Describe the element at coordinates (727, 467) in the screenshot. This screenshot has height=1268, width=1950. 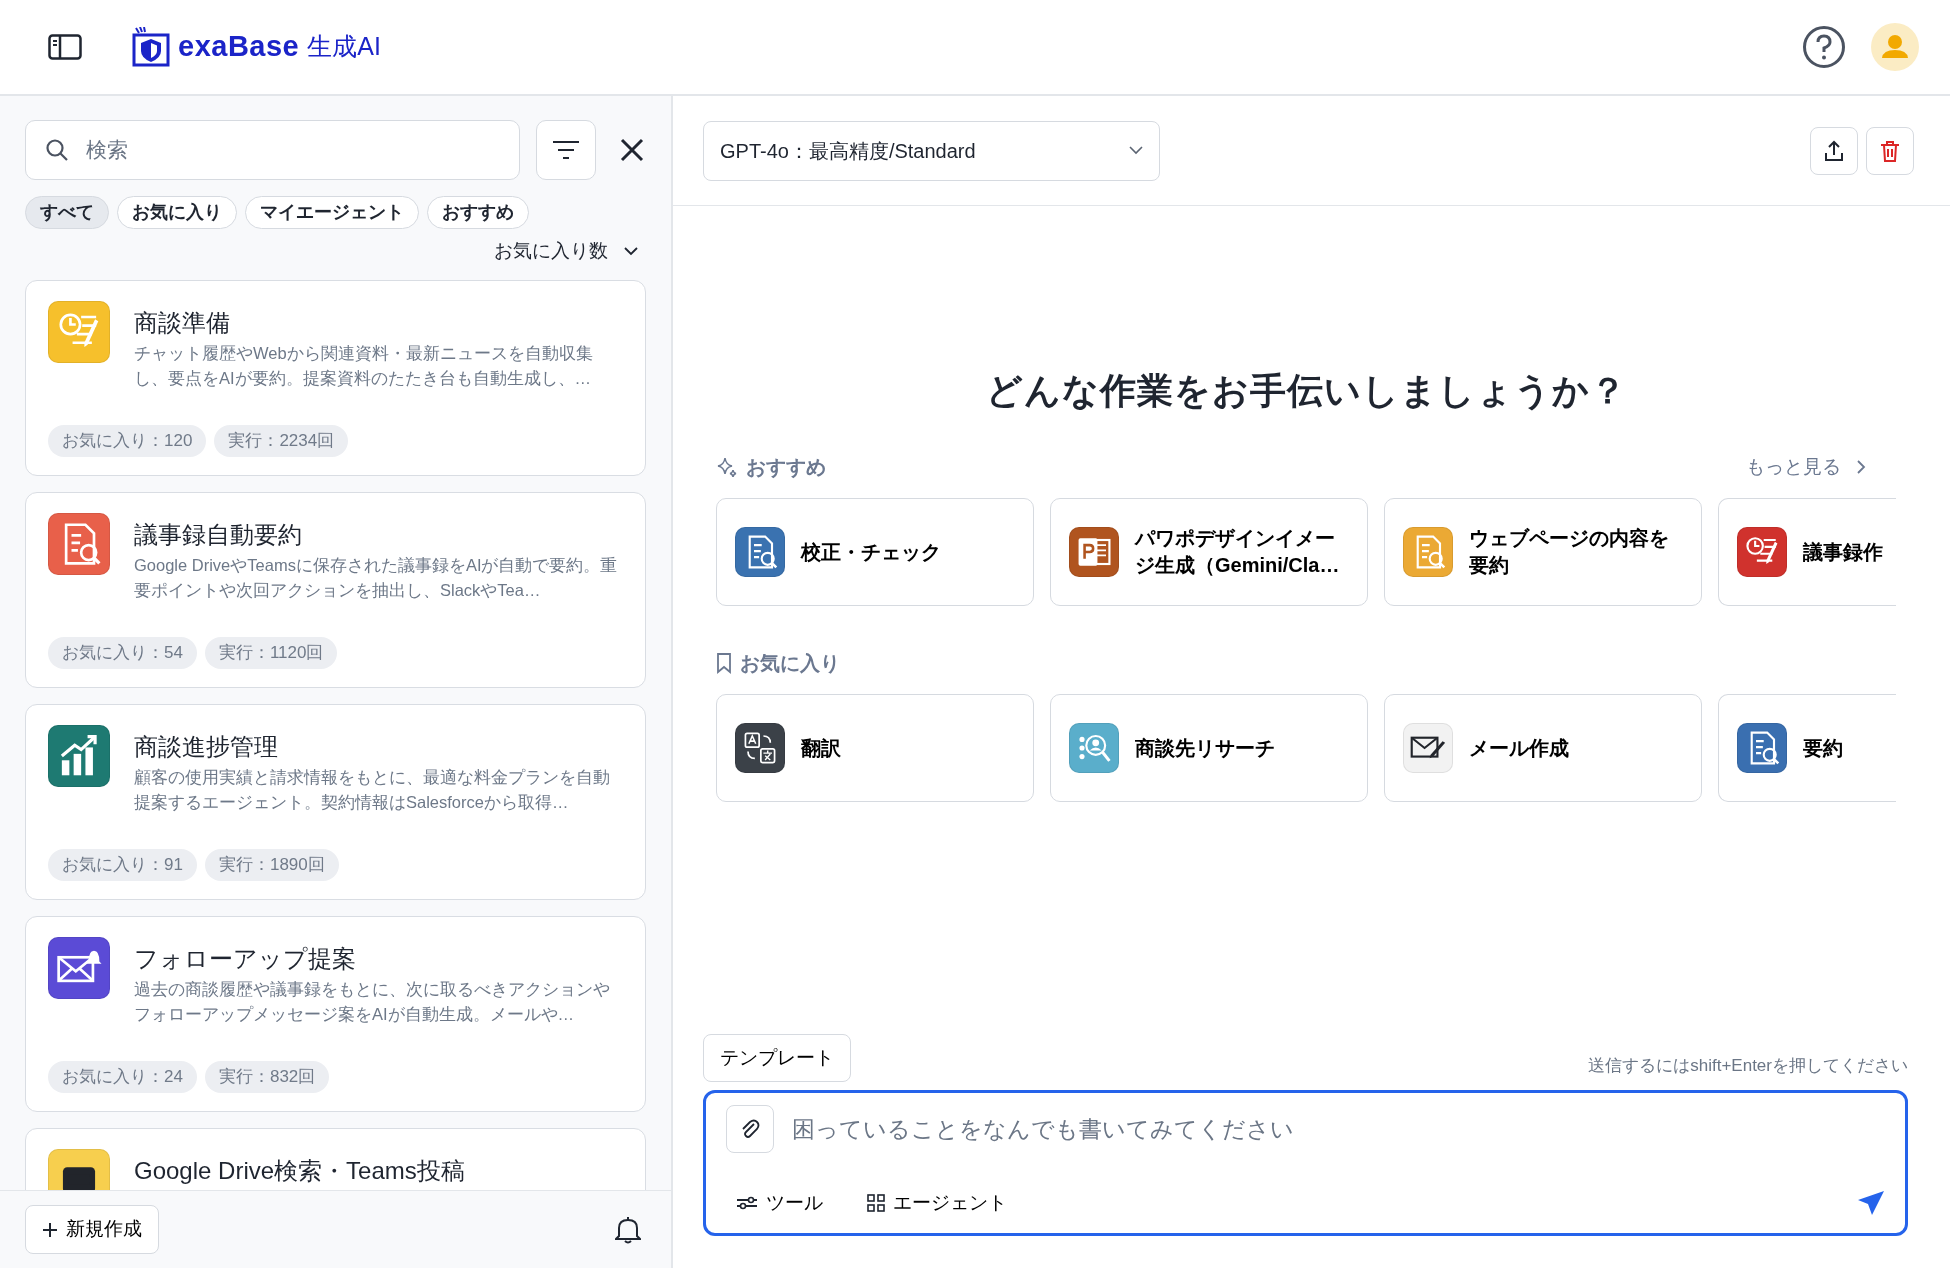
I see `sparkle-icon` at that location.